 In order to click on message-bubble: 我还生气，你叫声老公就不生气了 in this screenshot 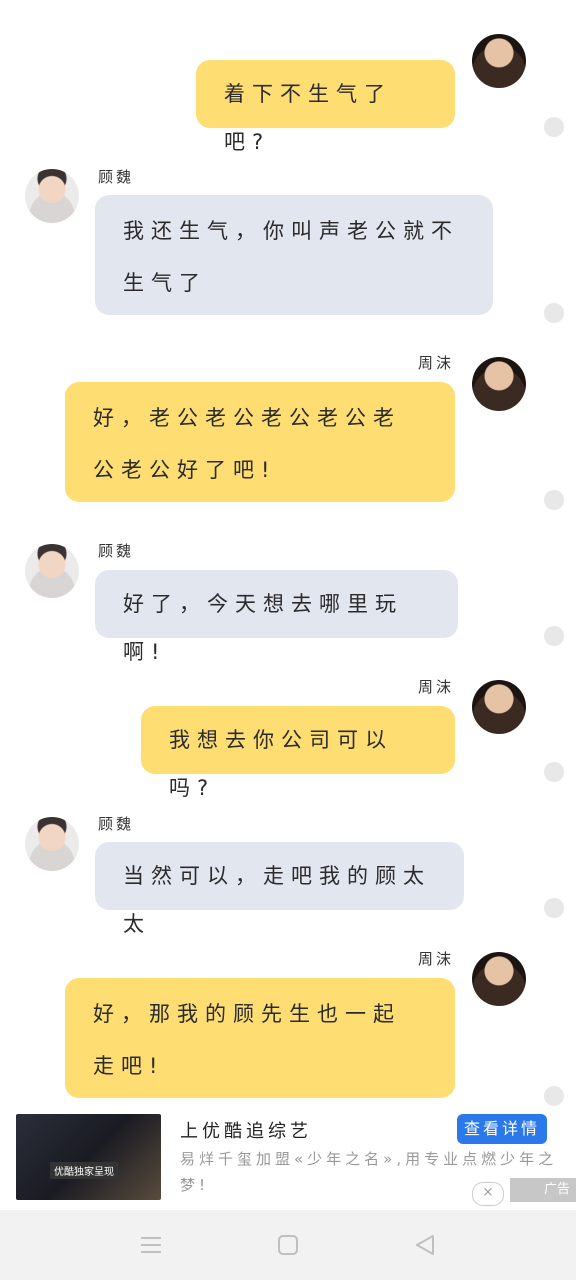, I will do `click(294, 255)`.